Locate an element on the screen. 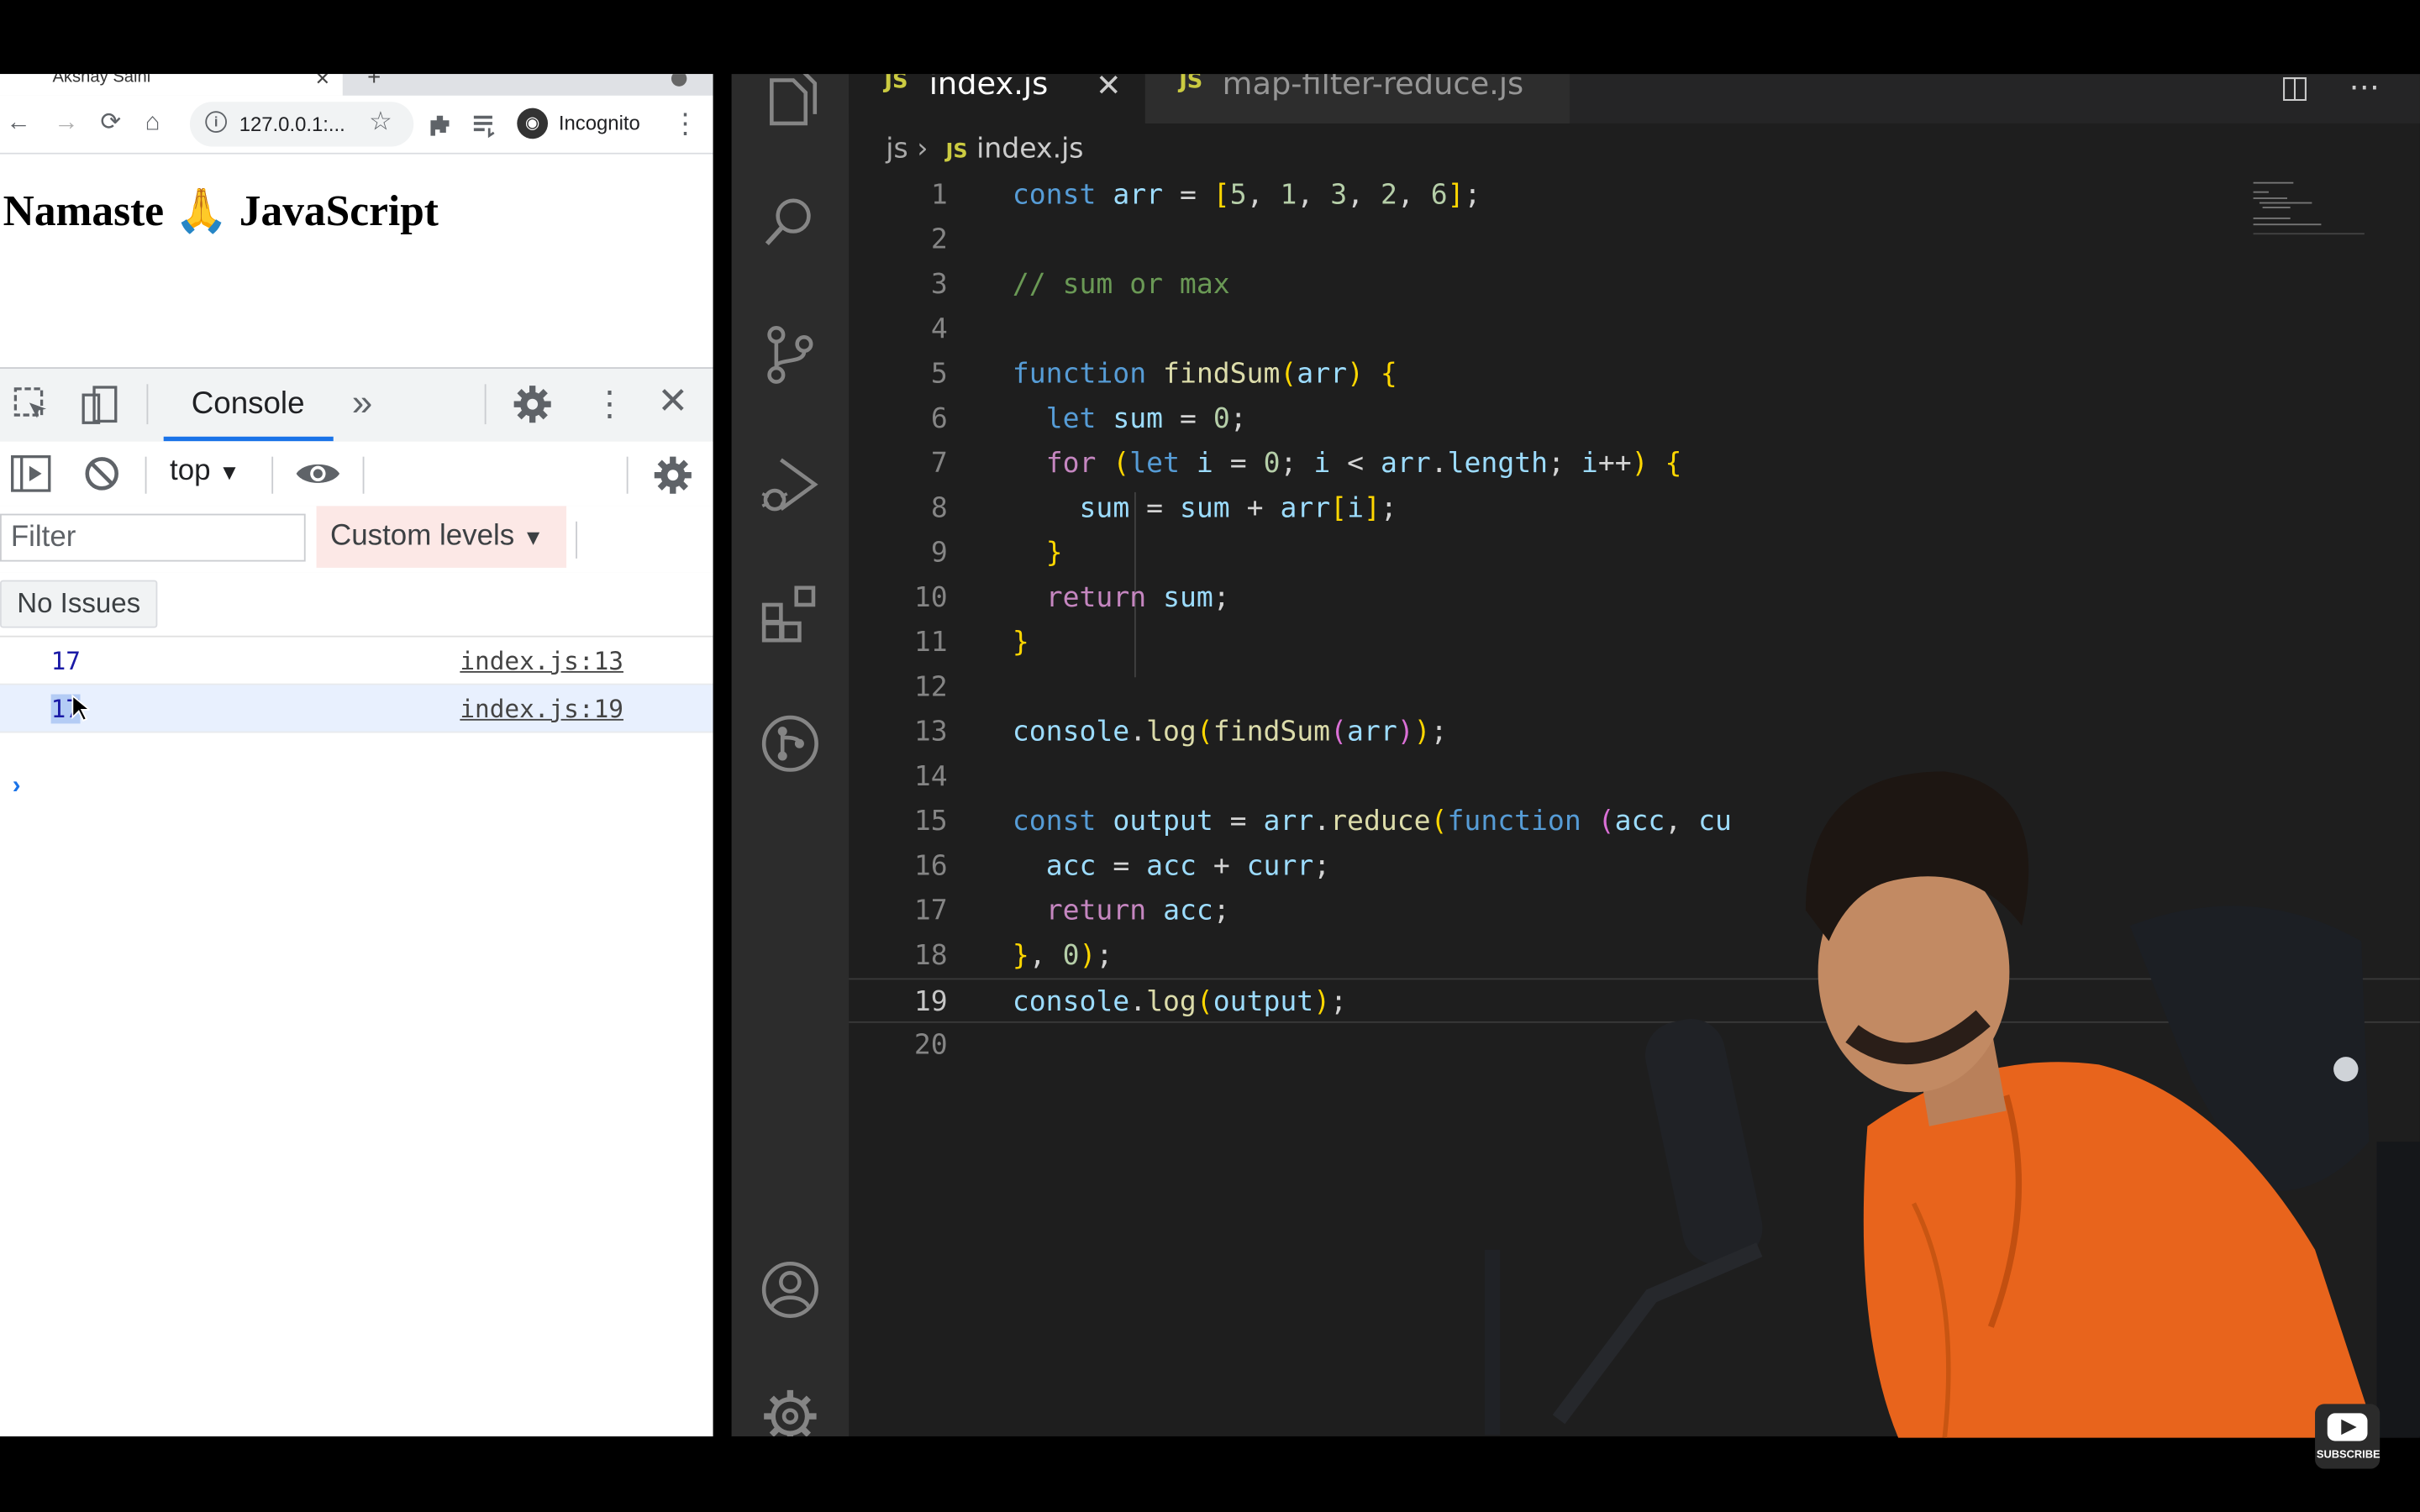 The image size is (2420, 1512). code-line: 4 is located at coordinates (1634, 329).